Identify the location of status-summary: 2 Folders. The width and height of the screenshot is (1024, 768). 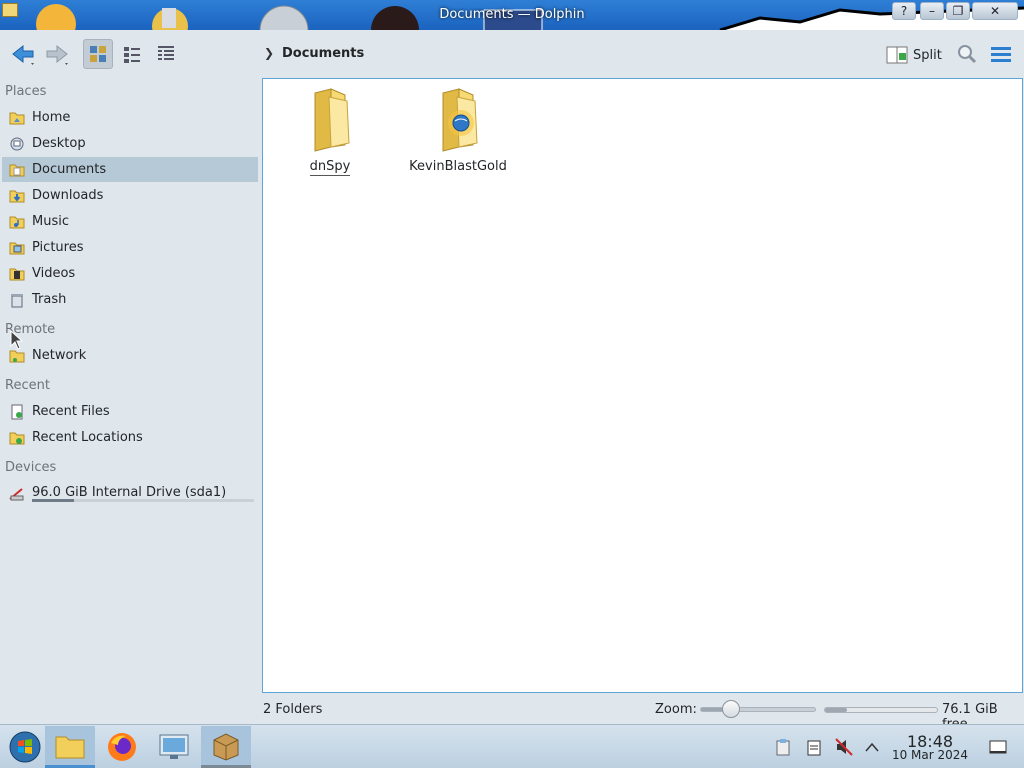
(293, 709).